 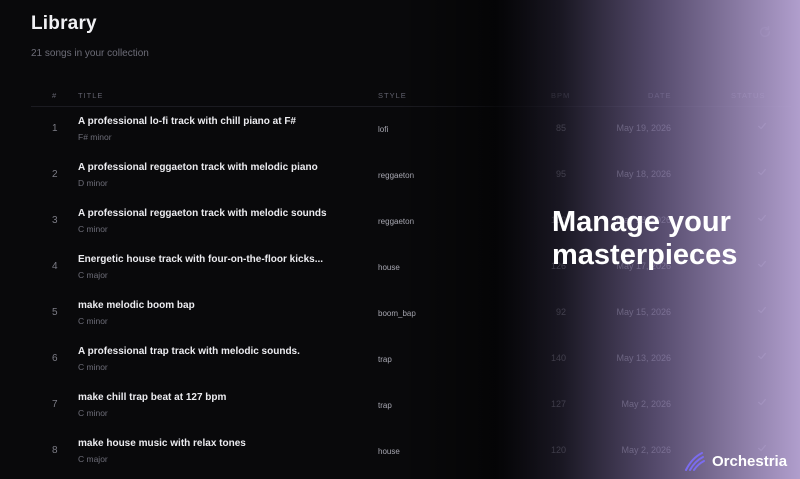 I want to click on refresh-icon, so click(x=765, y=32).